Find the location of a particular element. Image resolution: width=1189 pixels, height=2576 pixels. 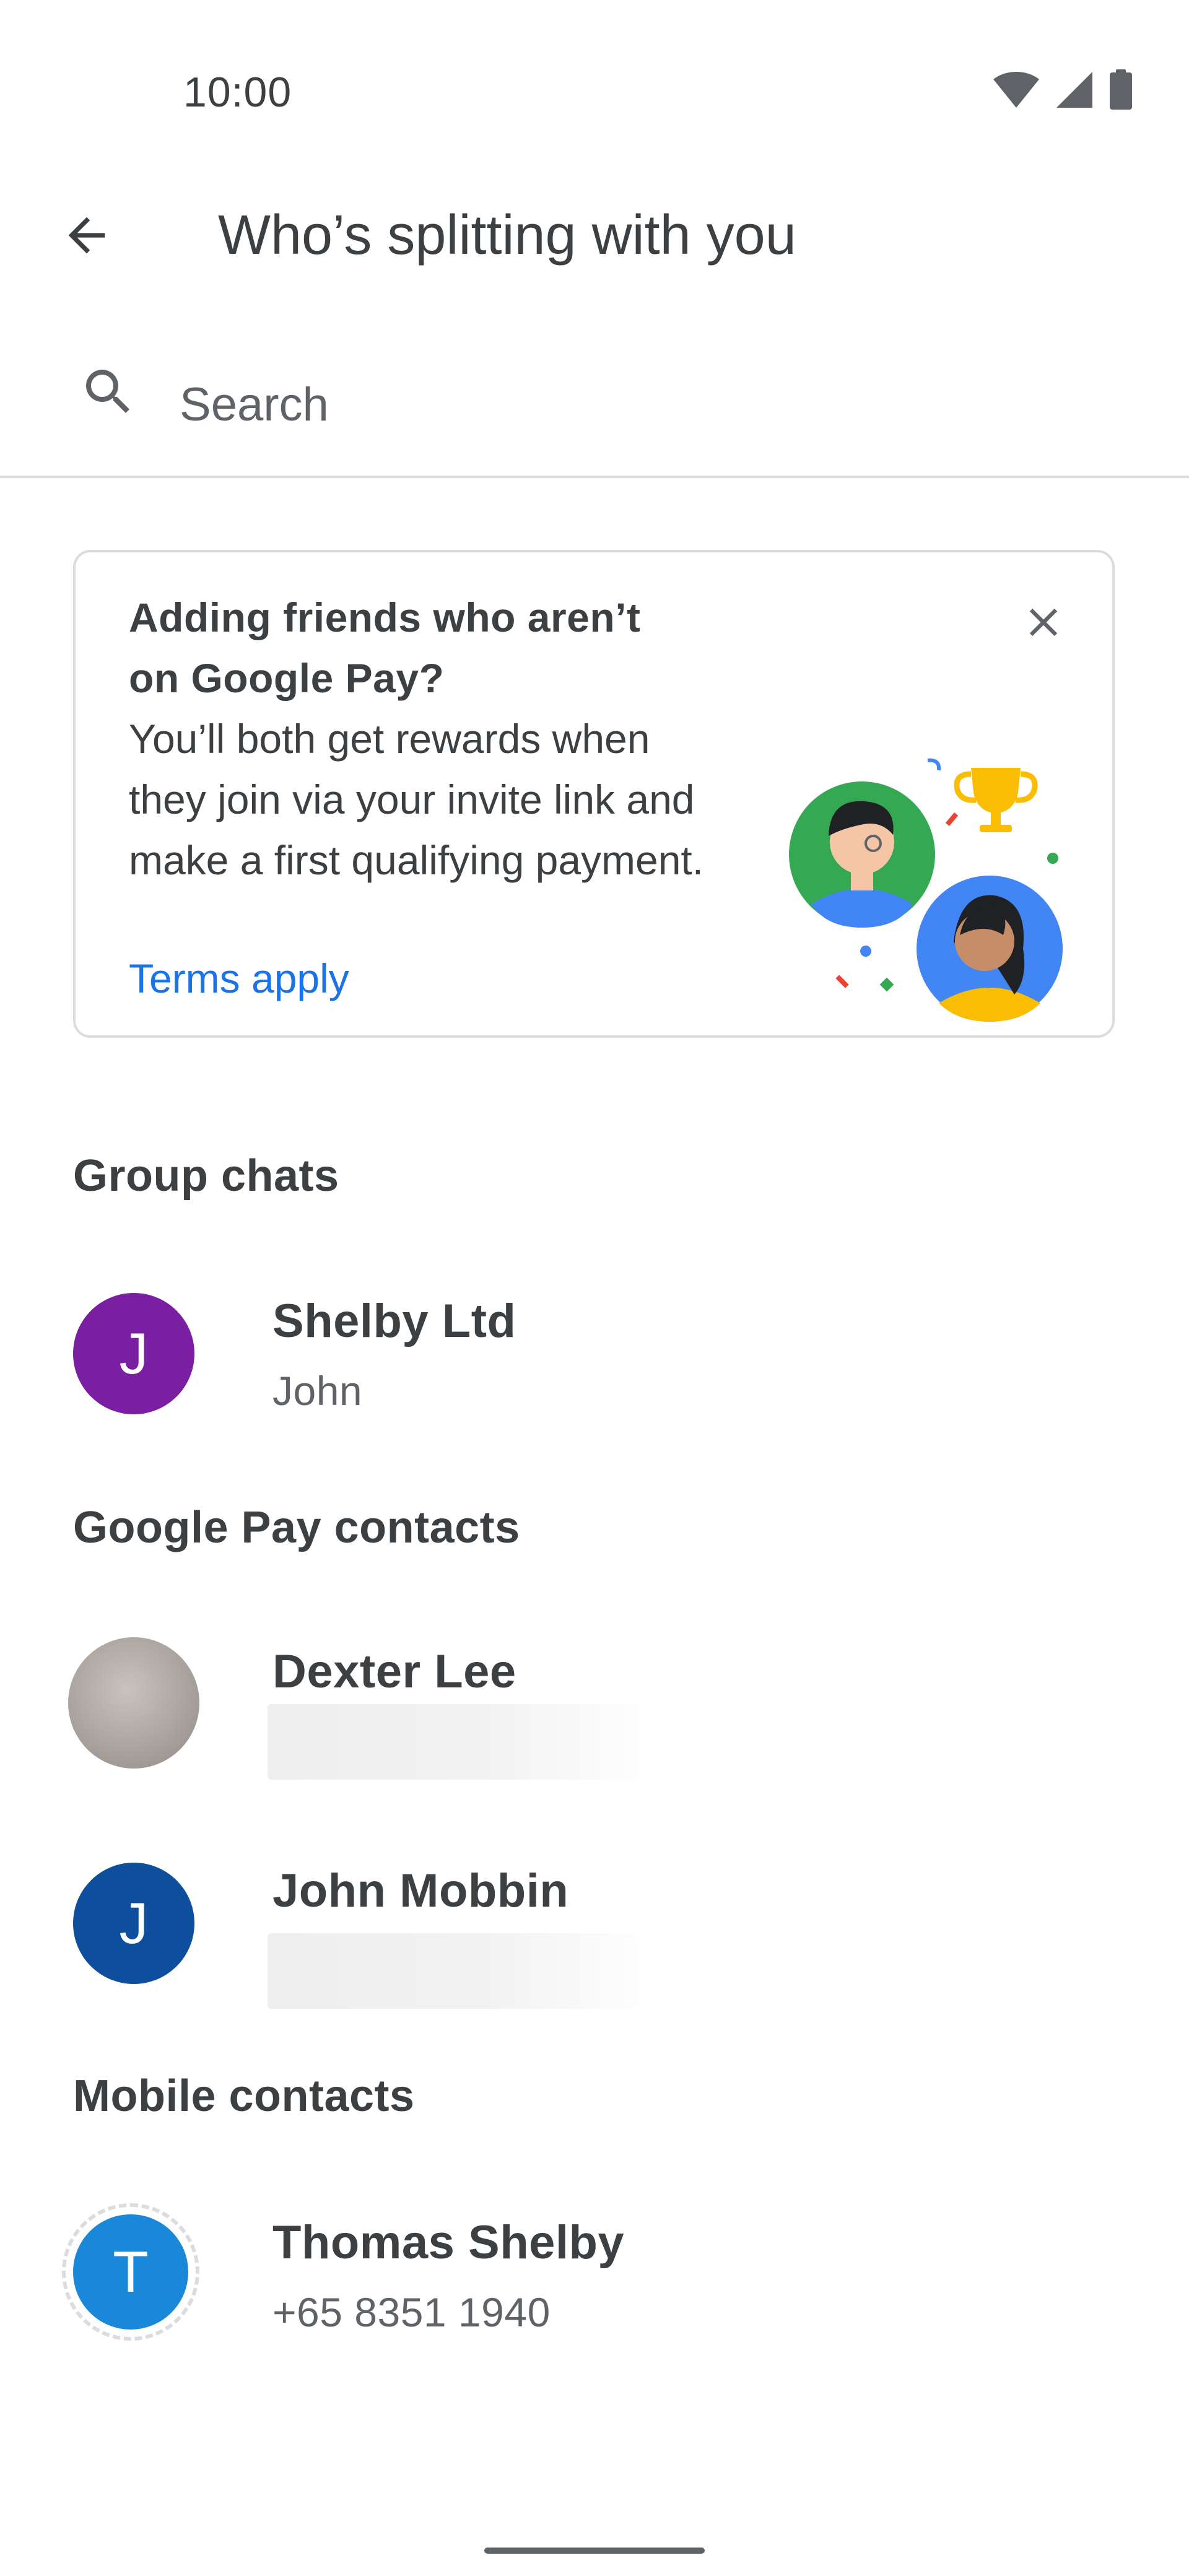

close-icon is located at coordinates (1043, 622).